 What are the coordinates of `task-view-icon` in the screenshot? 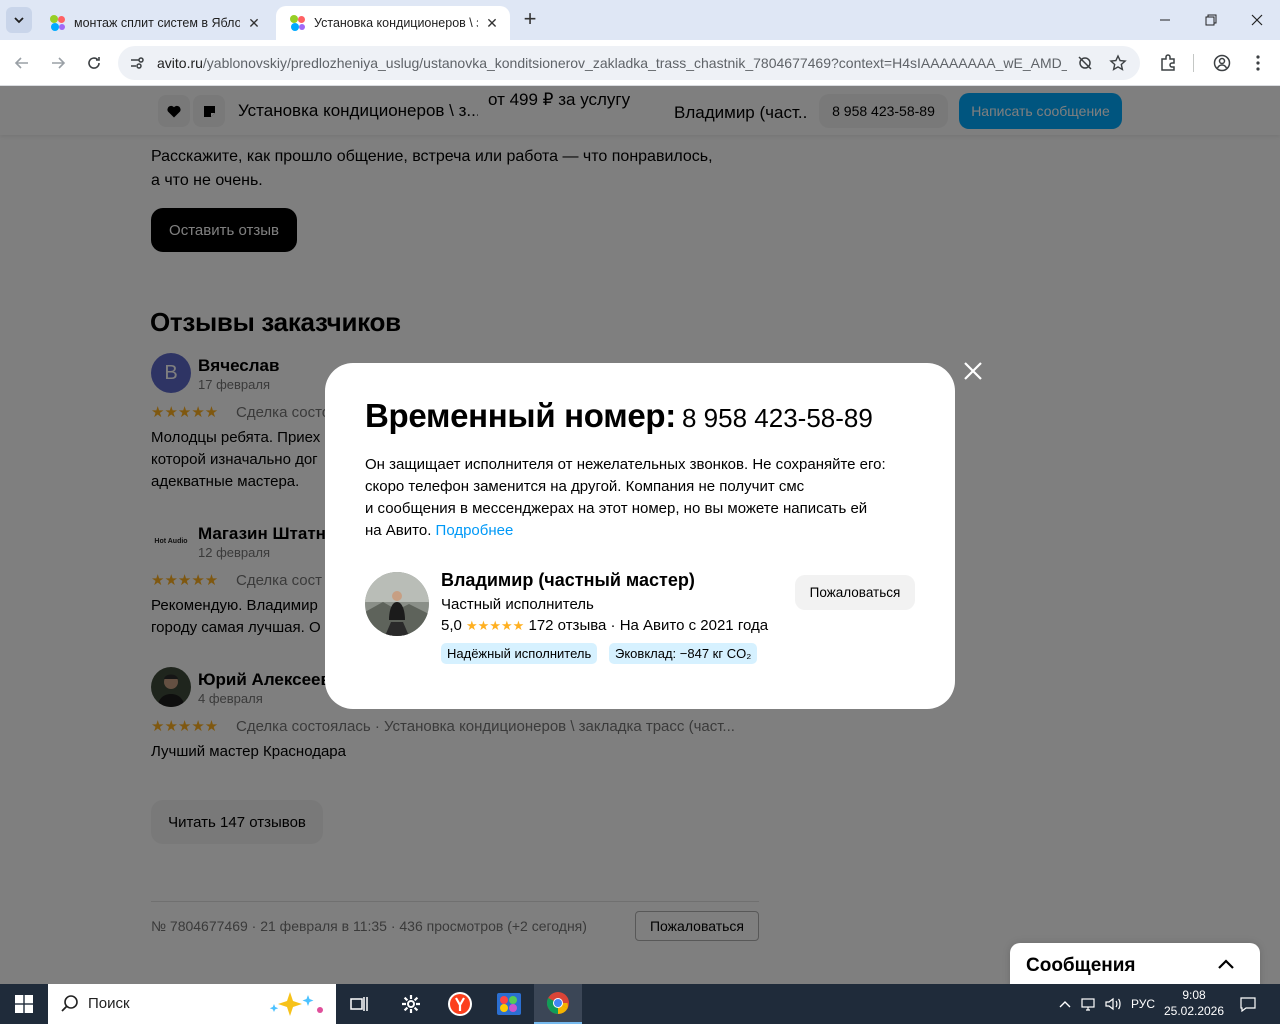 It's located at (359, 1004).